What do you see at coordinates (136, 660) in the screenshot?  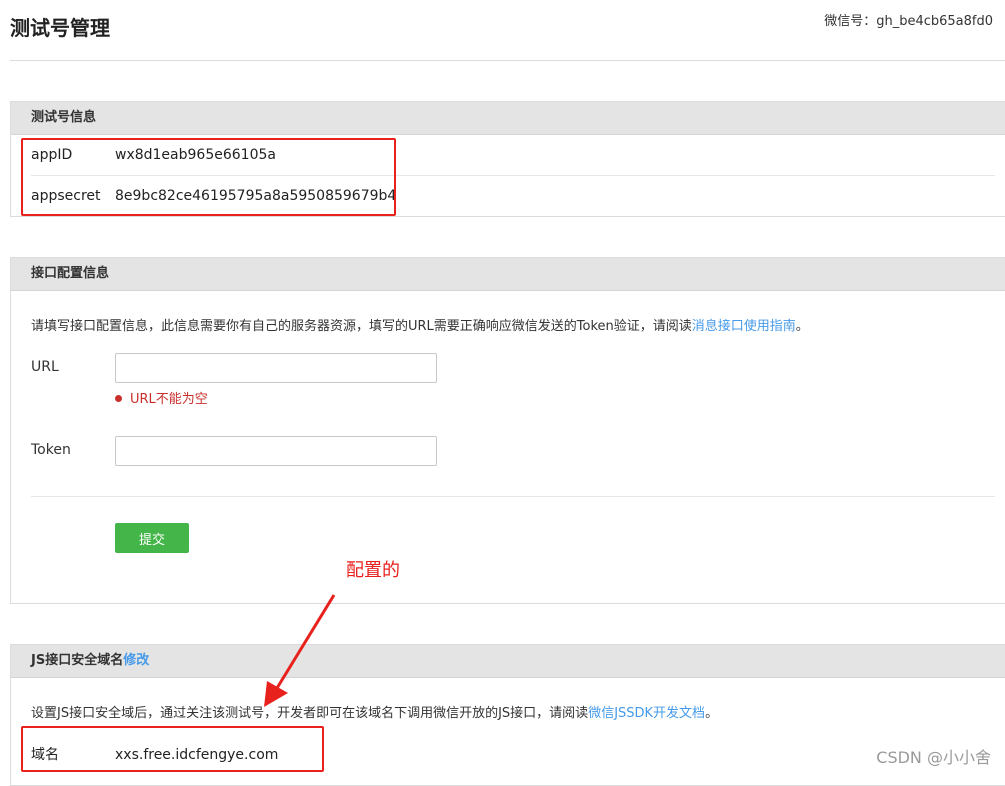 I see `edit-domain-link: 修改` at bounding box center [136, 660].